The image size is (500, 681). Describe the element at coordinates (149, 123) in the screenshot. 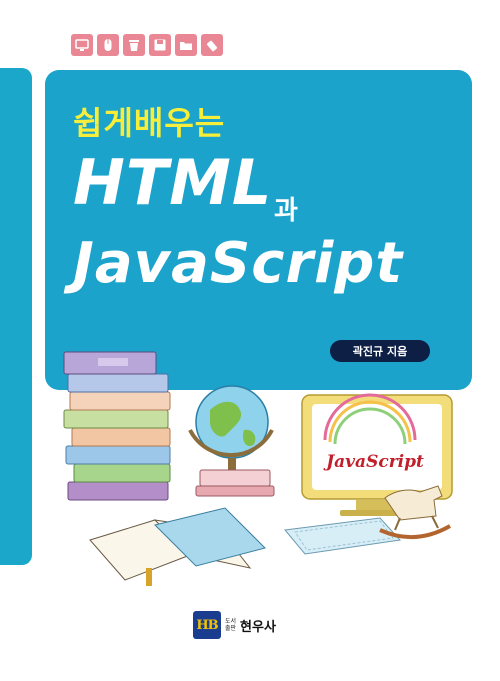

I see `cover-subtitle: 쉽게배우는` at that location.